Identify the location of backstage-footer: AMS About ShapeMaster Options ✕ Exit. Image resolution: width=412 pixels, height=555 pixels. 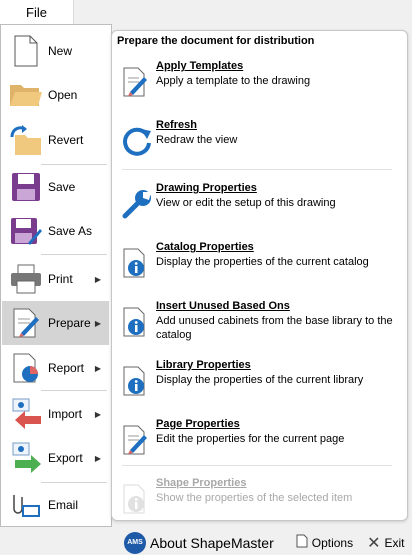
(262, 542).